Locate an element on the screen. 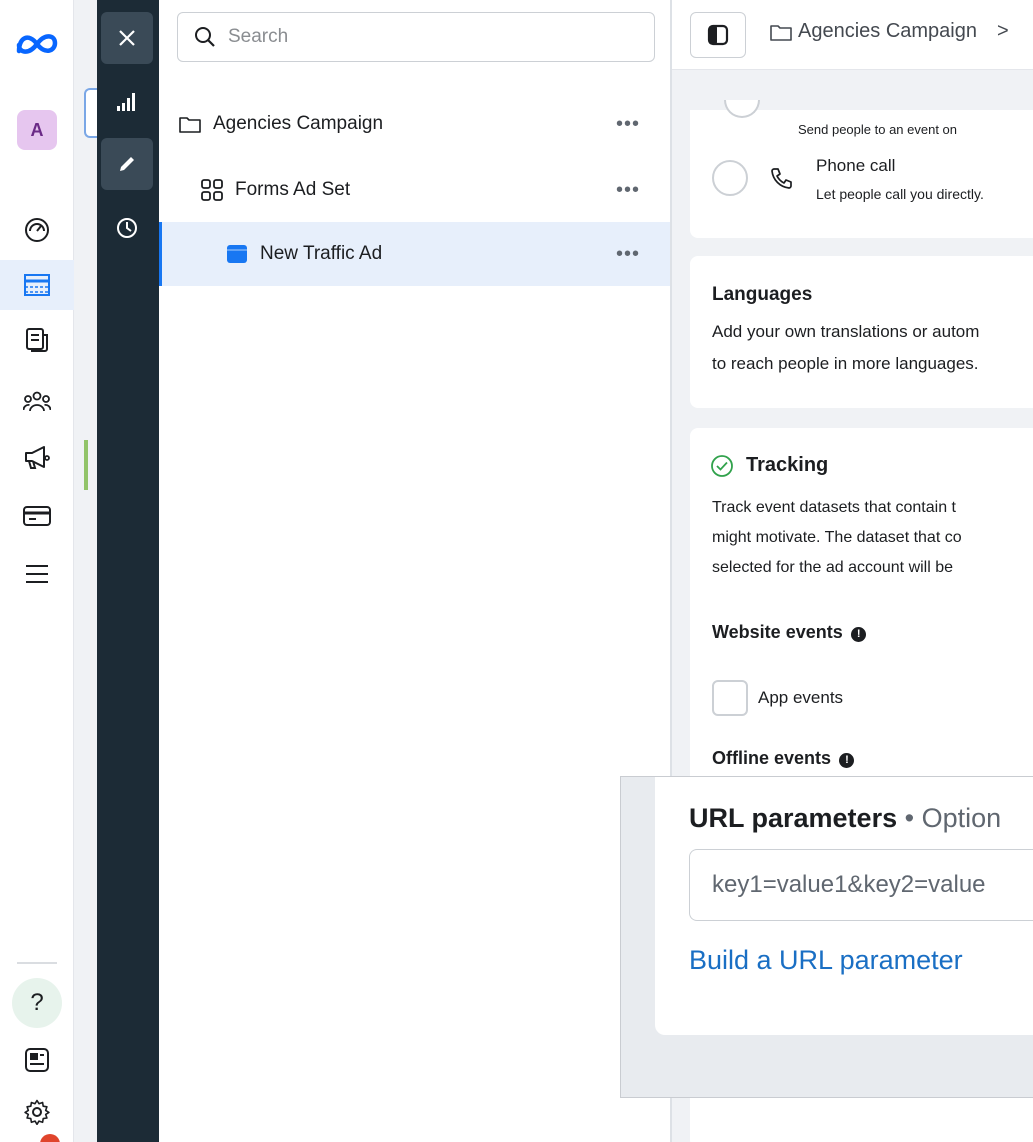 The height and width of the screenshot is (1142, 1033). breadcrumb: Agencies Campaign > is located at coordinates (889, 31).